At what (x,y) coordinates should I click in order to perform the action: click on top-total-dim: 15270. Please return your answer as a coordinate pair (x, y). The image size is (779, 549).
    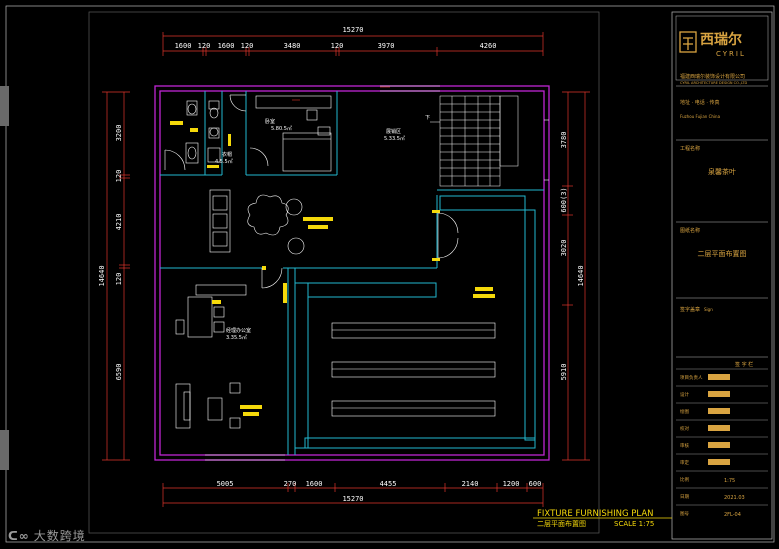
    Looking at the image, I should click on (352, 30).